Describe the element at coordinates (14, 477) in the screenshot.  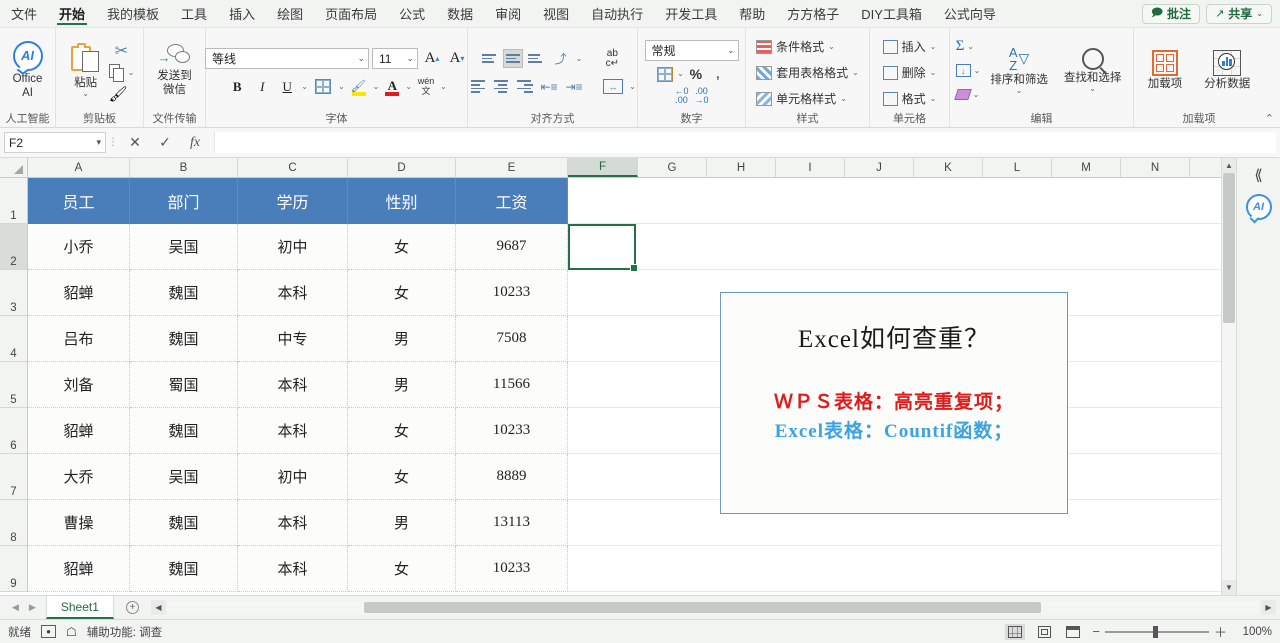
I see `row-header-7: 7` at that location.